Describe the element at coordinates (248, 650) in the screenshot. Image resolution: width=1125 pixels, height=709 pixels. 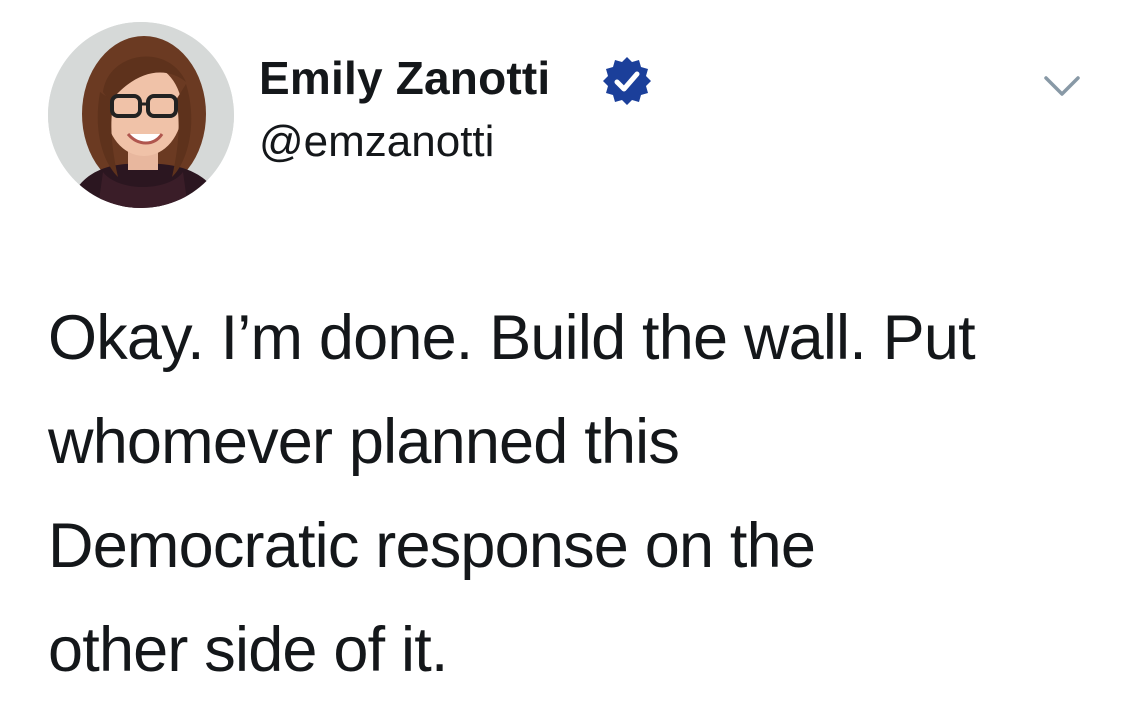
I see `tweet-text-line: other side of it.` at that location.